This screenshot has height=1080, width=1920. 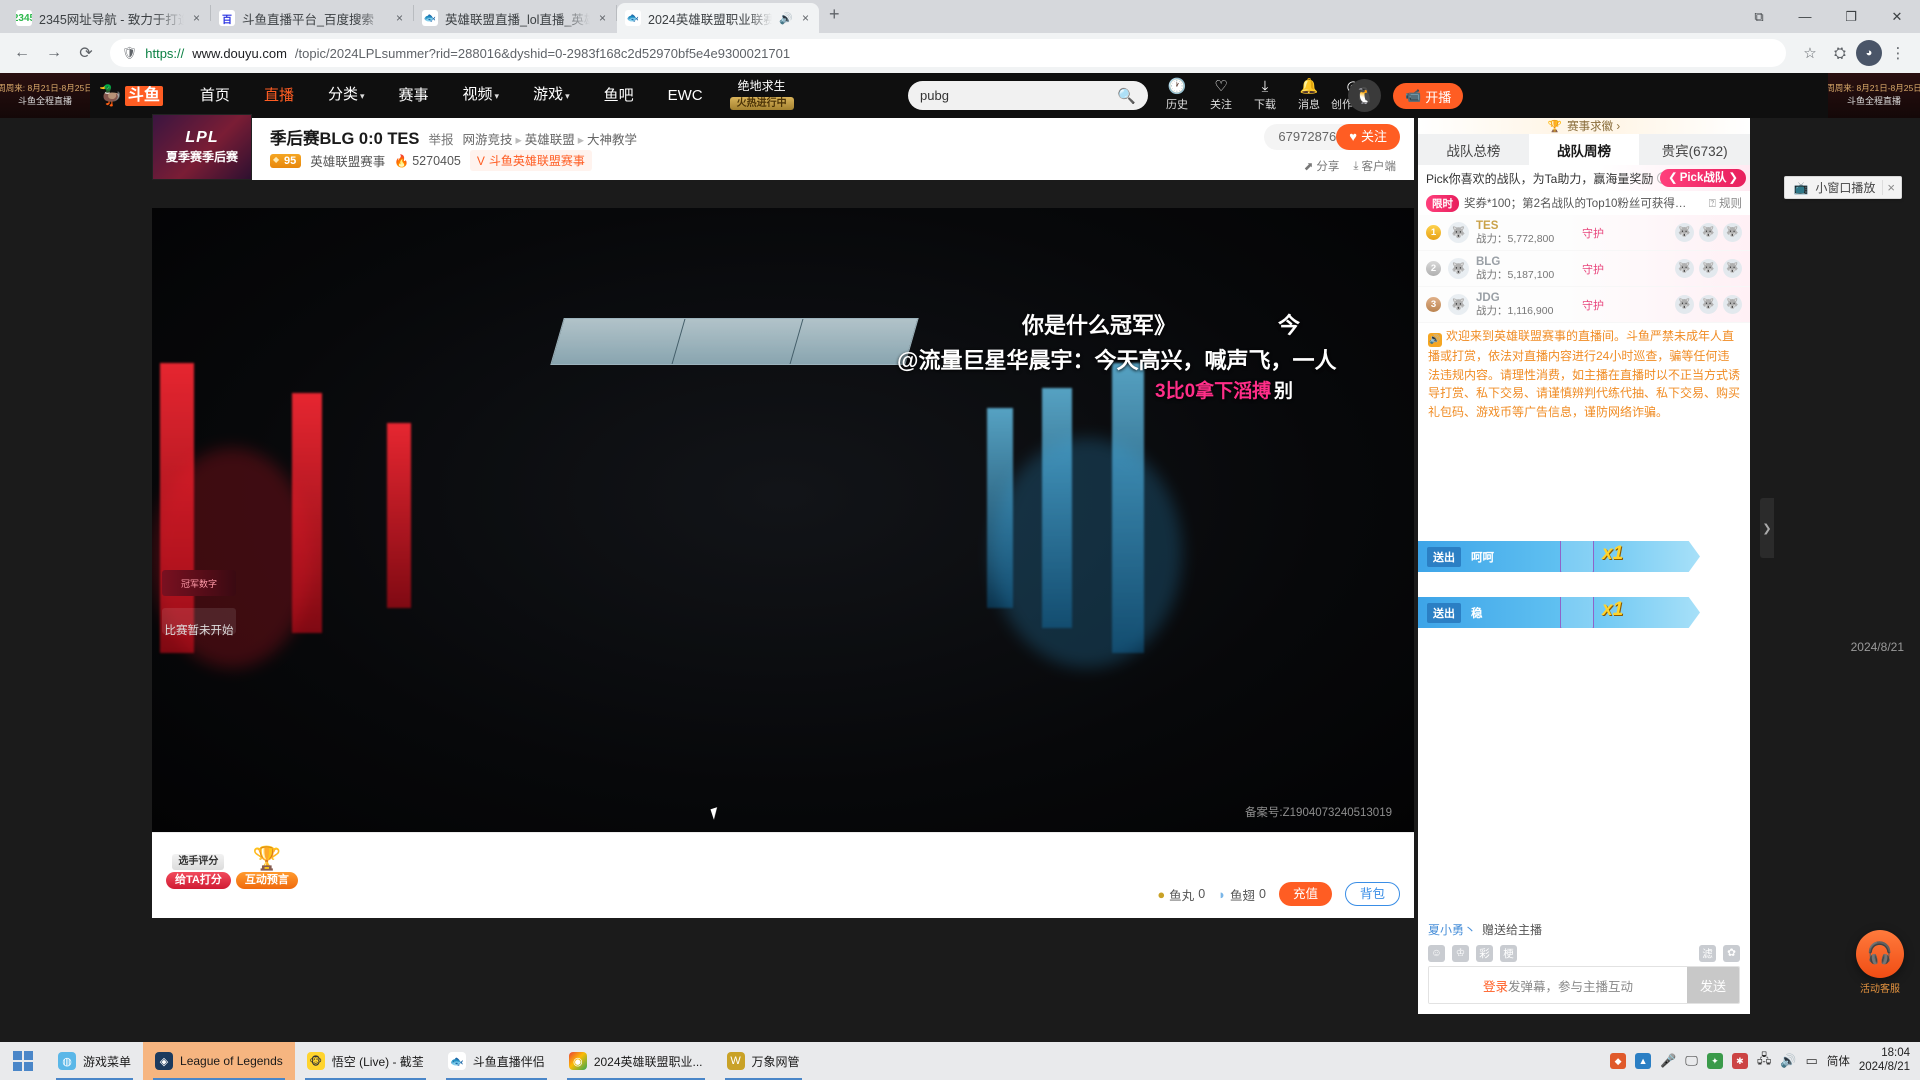 I want to click on login-link: 登录, so click(x=1495, y=985).